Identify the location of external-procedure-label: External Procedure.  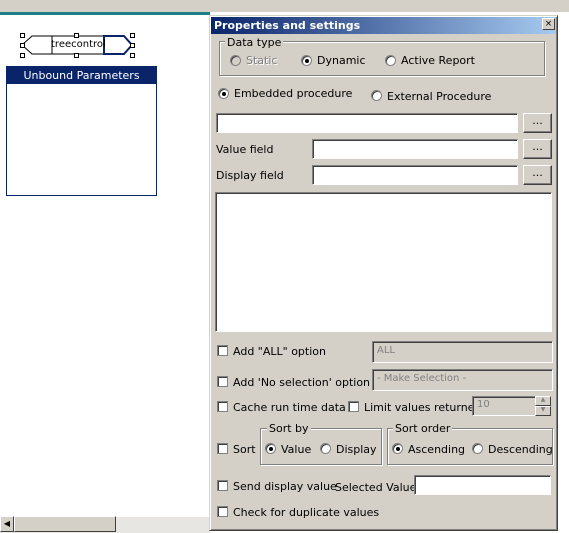
(439, 96).